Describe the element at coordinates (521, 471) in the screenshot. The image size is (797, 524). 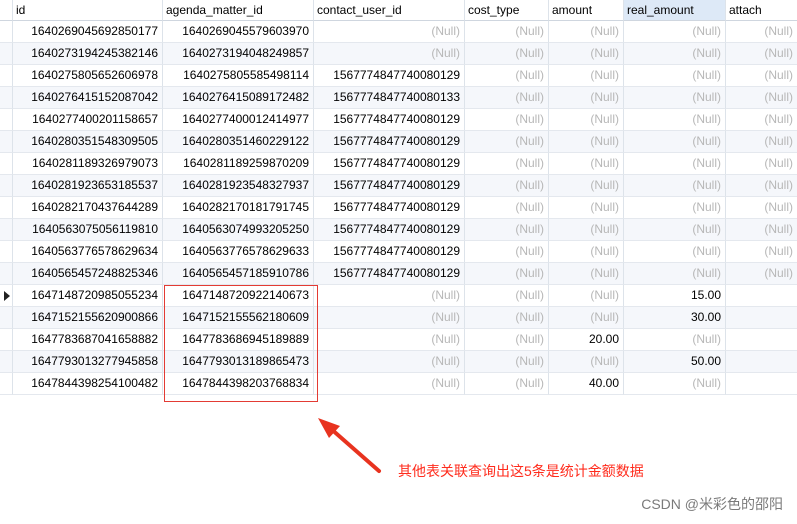
I see `annotation-text: 其他表关联查询出这5条是统计金额数据` at that location.